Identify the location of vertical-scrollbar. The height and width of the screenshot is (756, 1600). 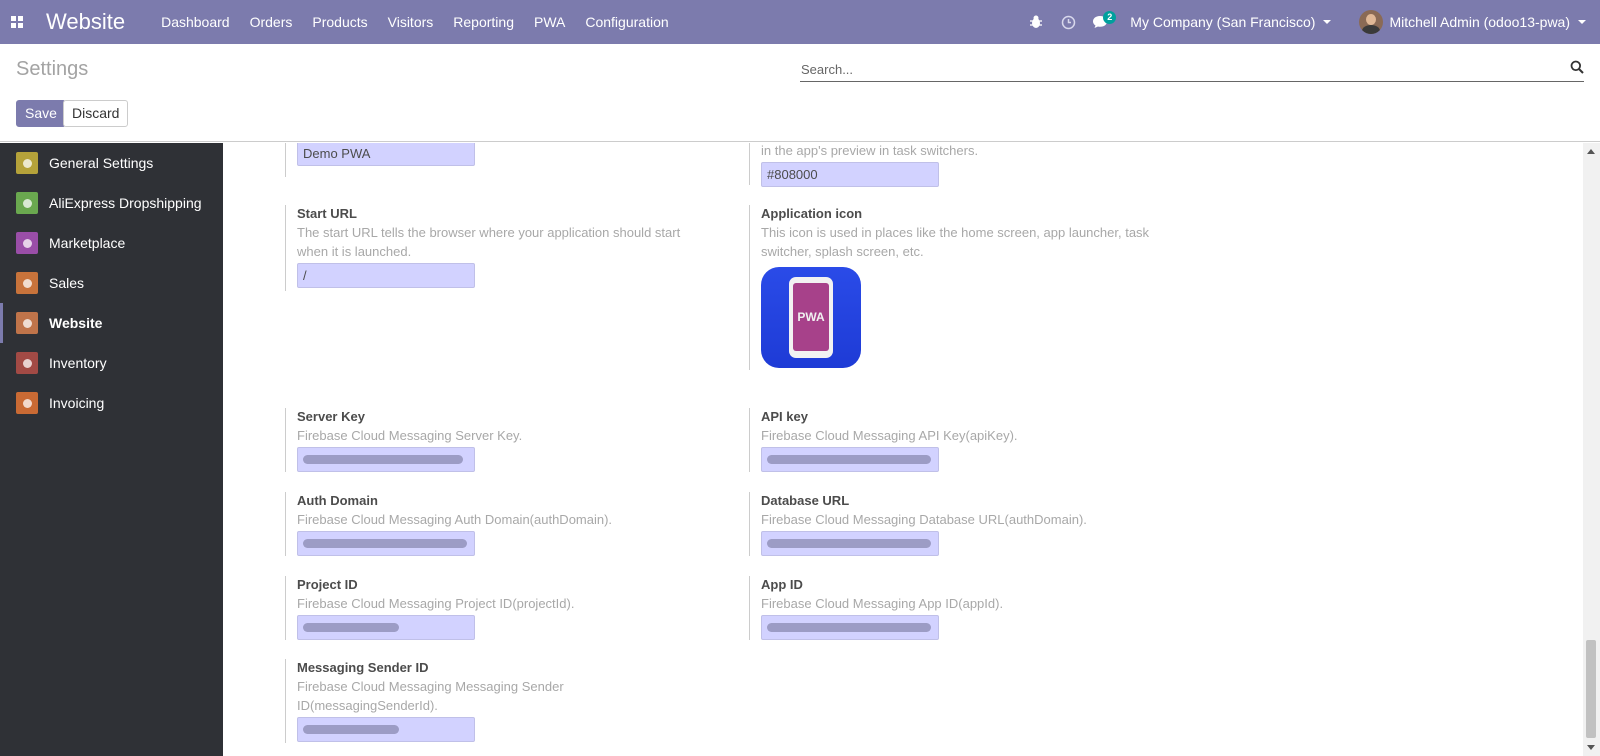
(1591, 449).